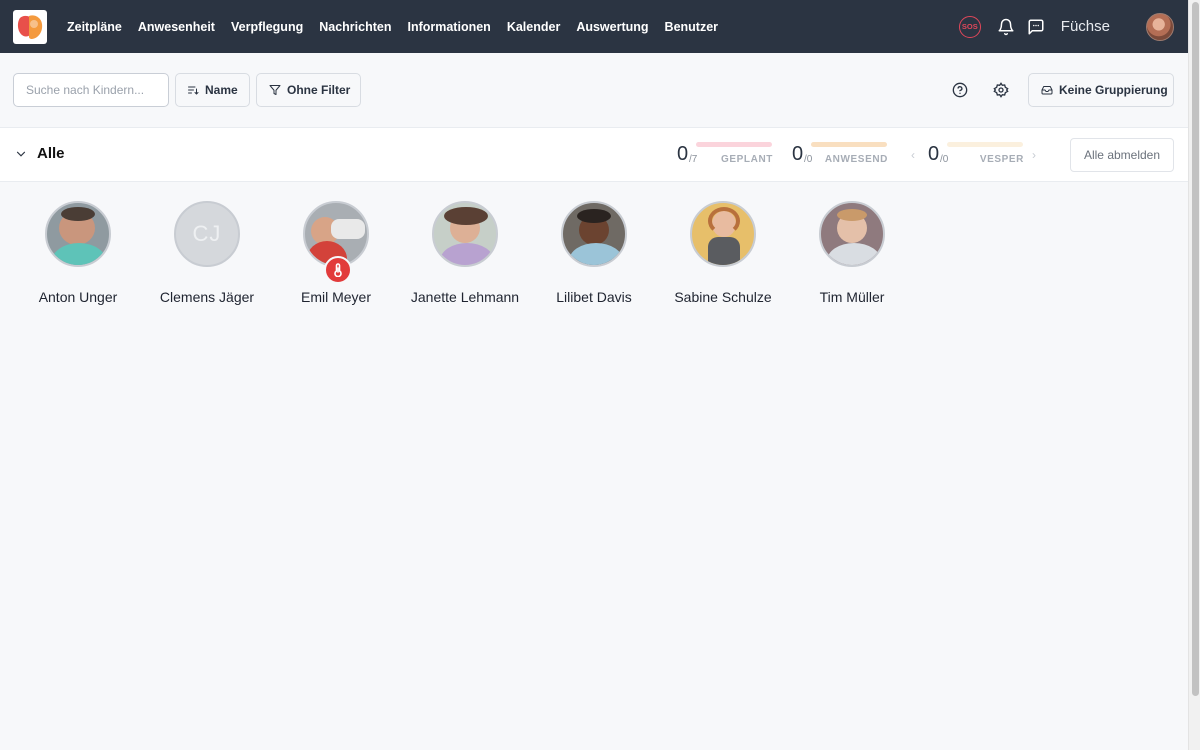  Describe the element at coordinates (1034, 155) in the screenshot. I see `chevron-right-icon: ›` at that location.